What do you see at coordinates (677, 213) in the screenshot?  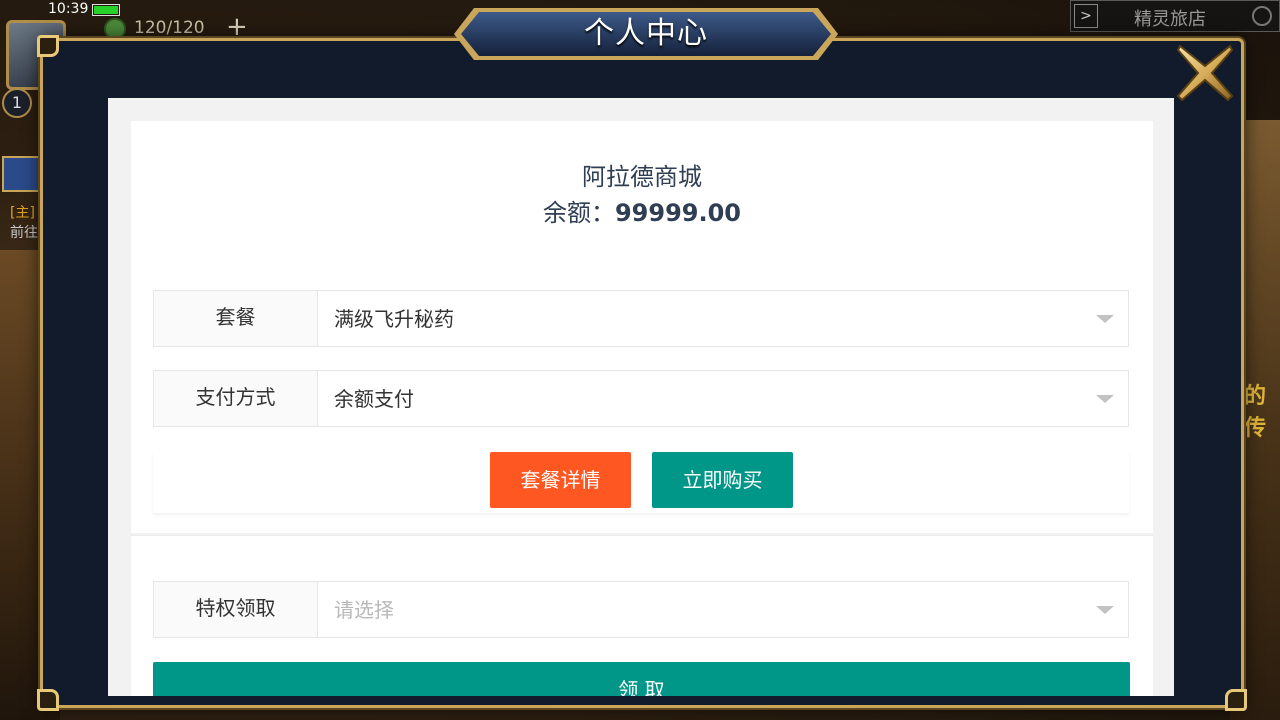 I see `balance-amount: 99999.00` at bounding box center [677, 213].